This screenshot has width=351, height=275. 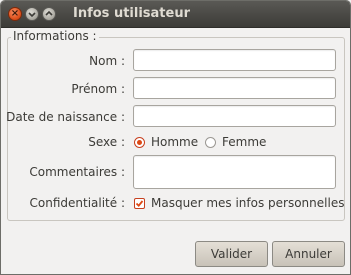 I want to click on maximize-icon, so click(x=49, y=14).